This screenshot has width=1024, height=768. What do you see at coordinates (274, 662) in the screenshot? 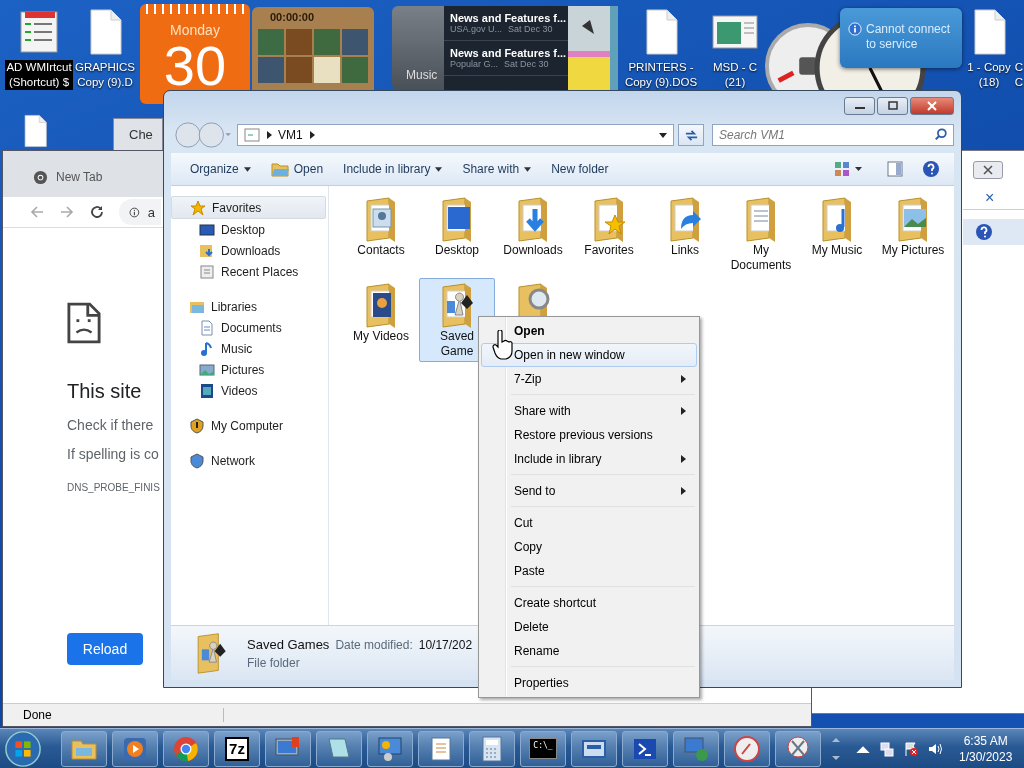
I see `type-text: File folder` at bounding box center [274, 662].